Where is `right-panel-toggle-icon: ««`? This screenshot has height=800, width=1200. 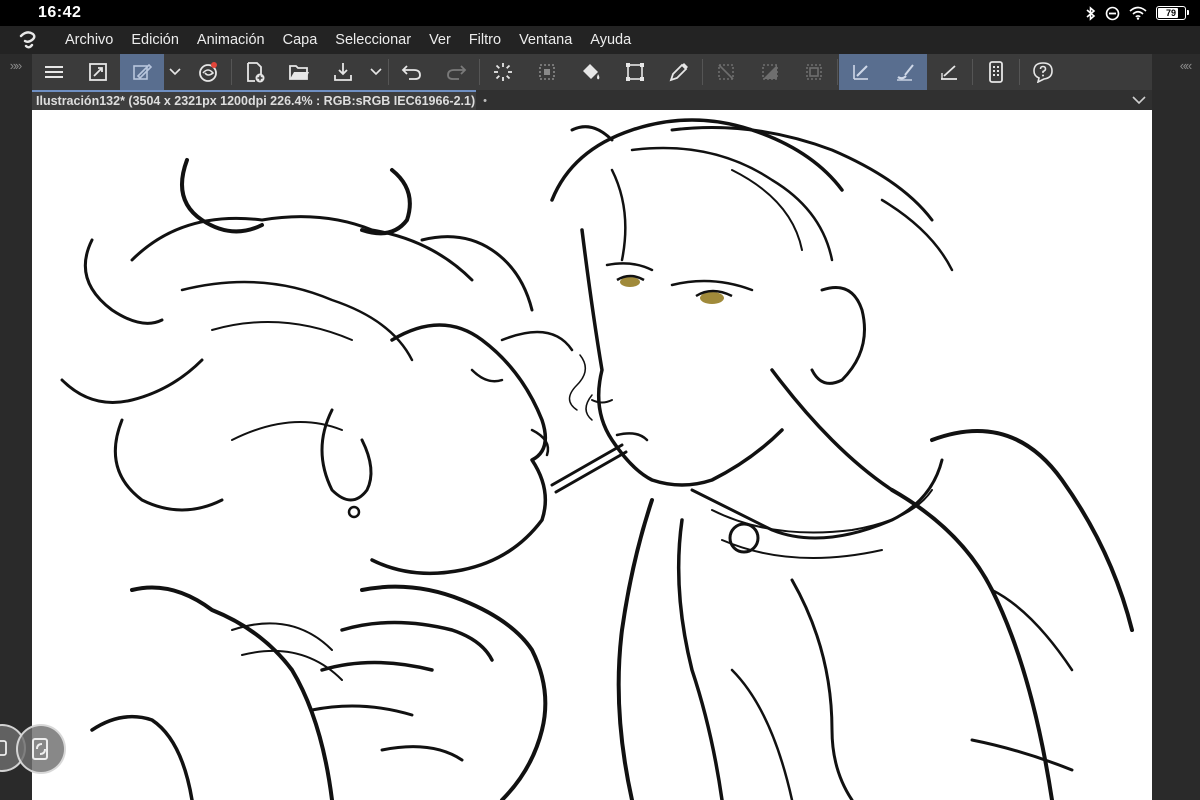 right-panel-toggle-icon: «« is located at coordinates (1185, 72).